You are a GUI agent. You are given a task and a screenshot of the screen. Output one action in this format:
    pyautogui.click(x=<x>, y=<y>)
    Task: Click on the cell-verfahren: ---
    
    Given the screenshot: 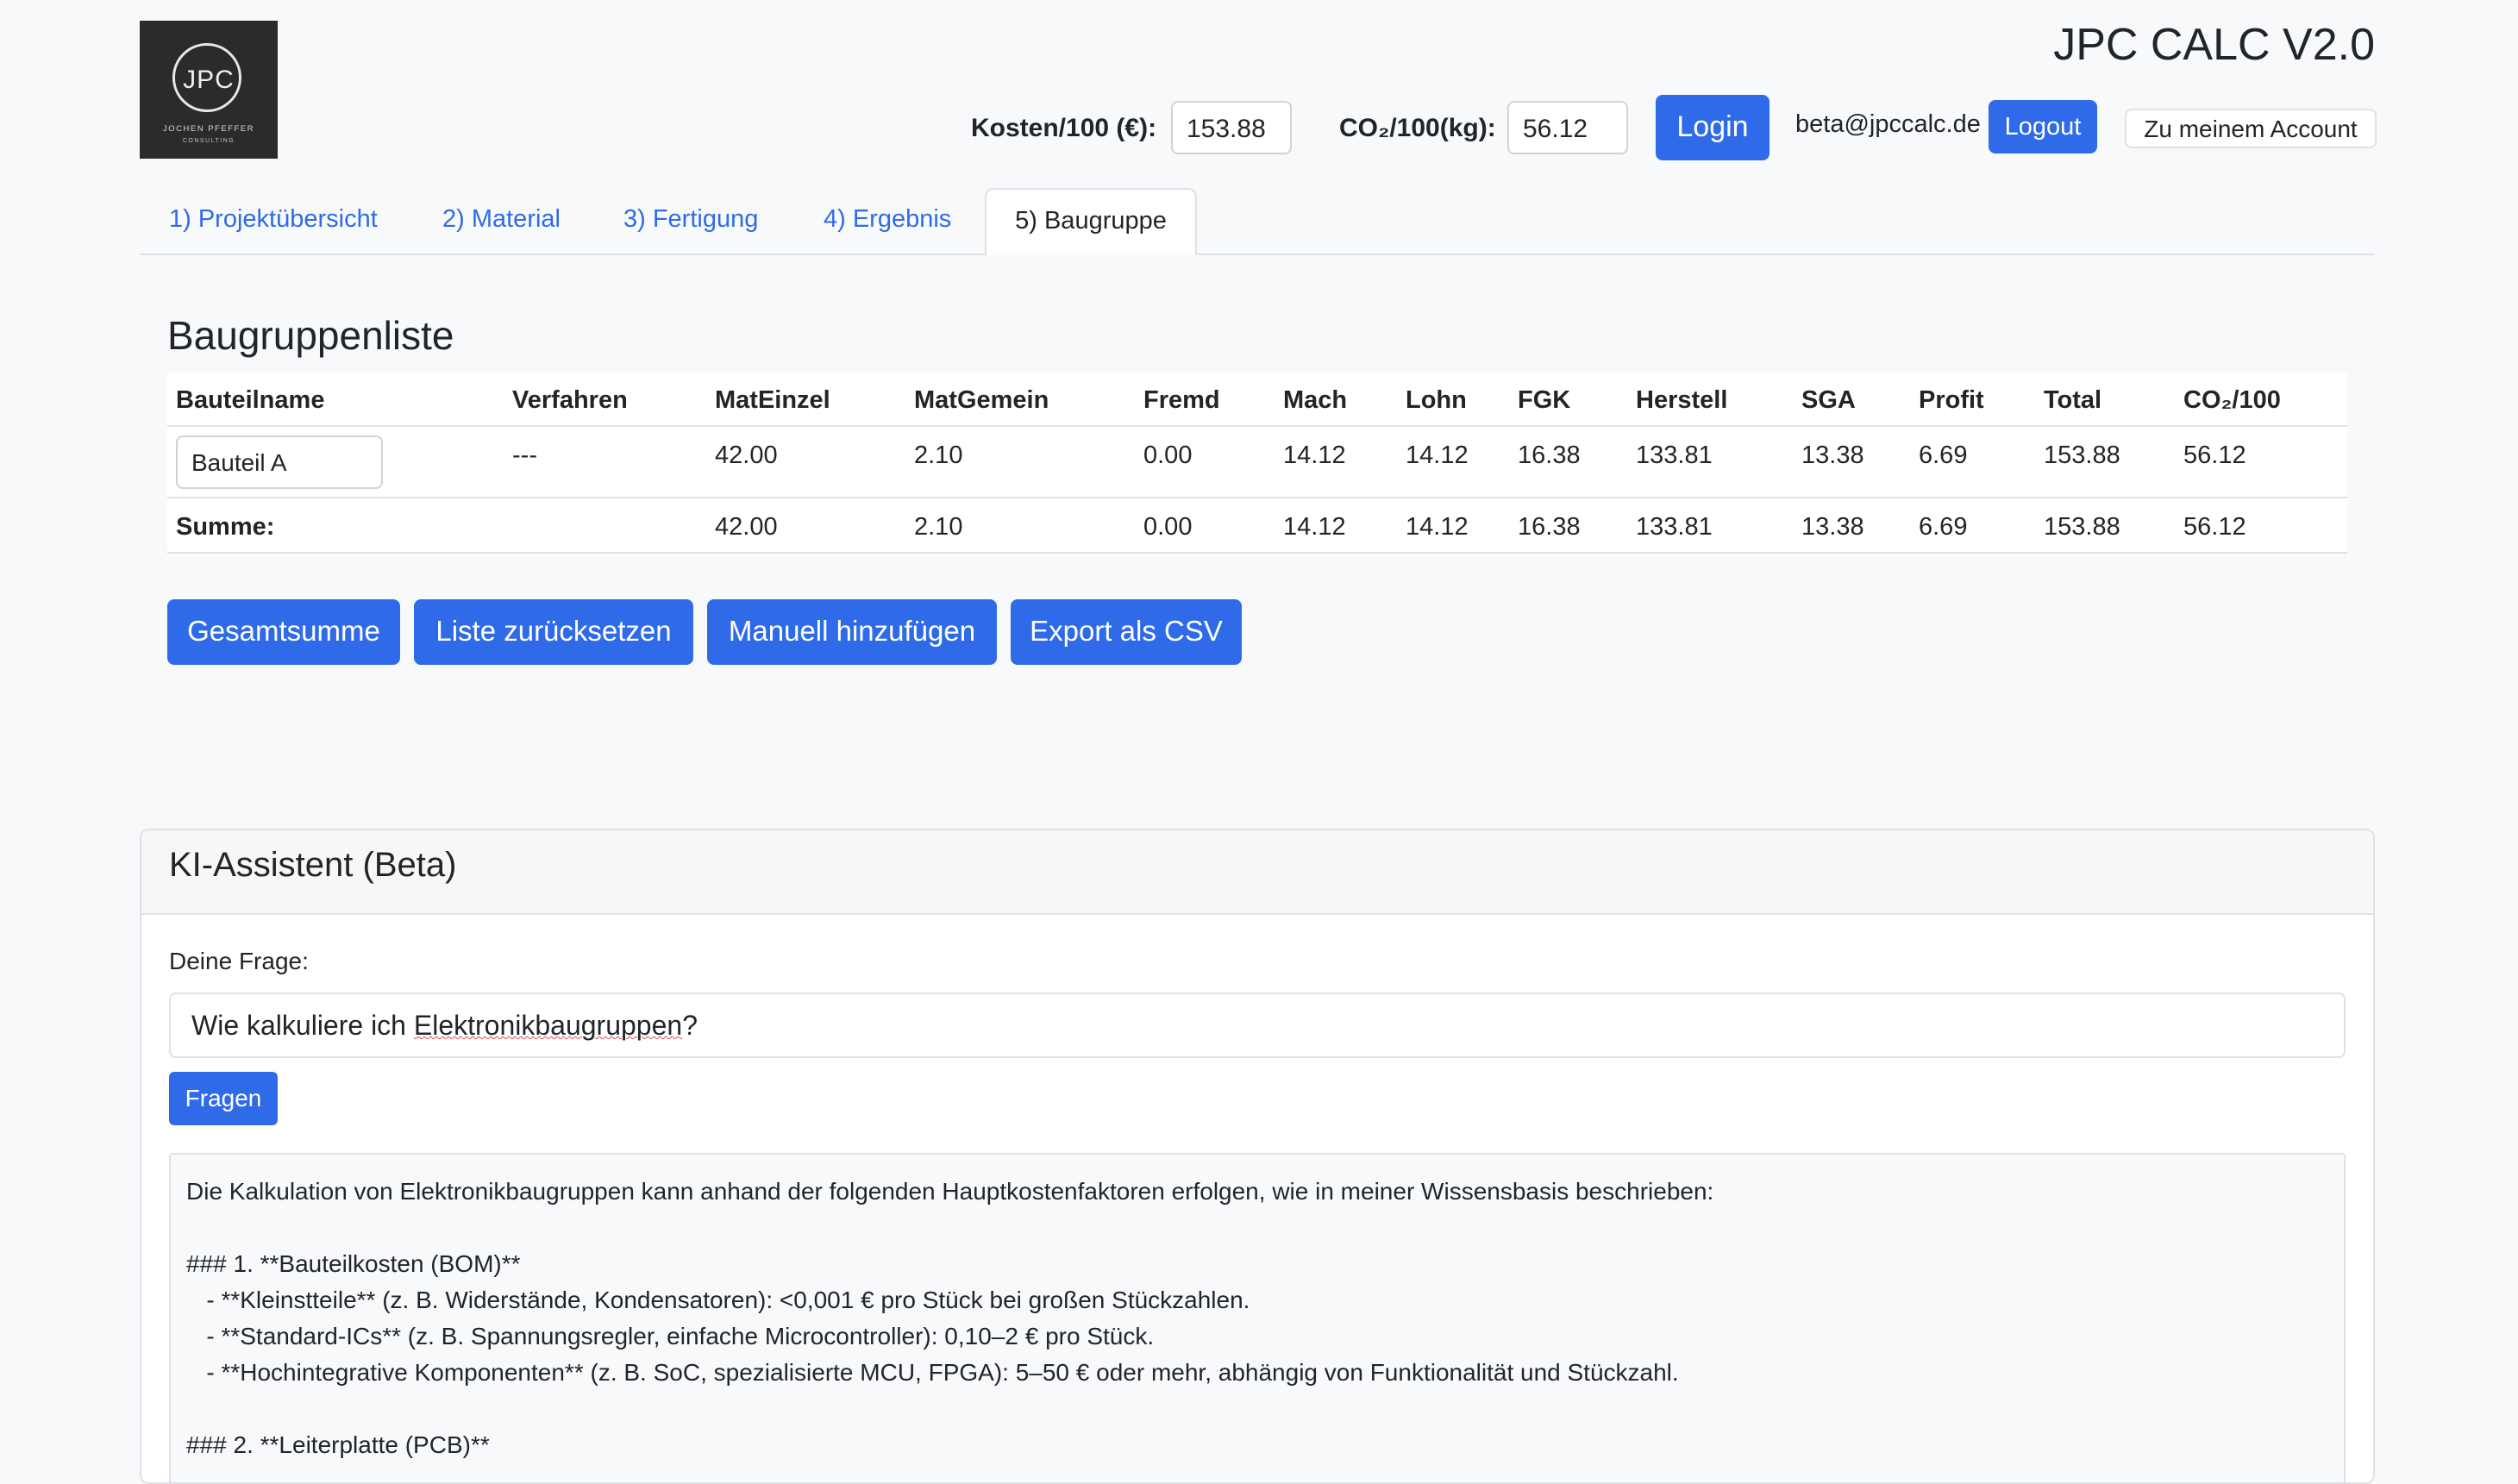 What is the action you would take?
    pyautogui.click(x=524, y=455)
    